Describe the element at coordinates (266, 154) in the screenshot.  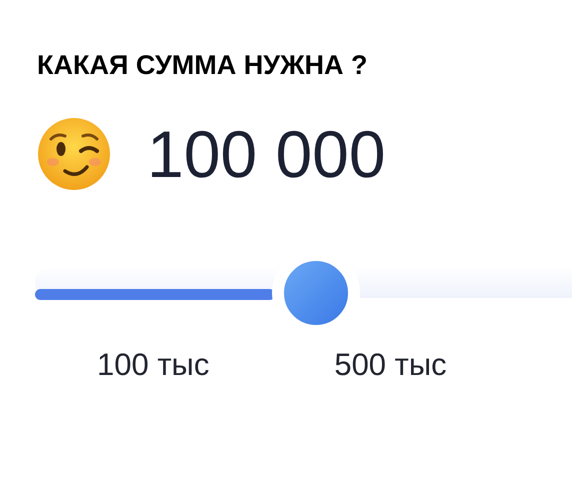
I see `amount-value: 100 000` at that location.